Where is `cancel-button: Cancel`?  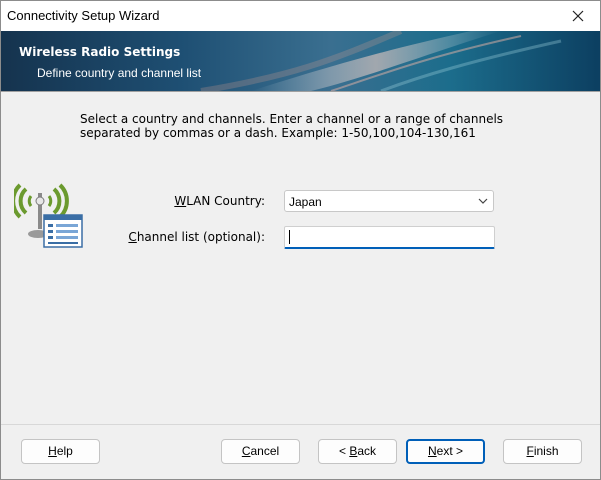
cancel-button: Cancel is located at coordinates (260, 451).